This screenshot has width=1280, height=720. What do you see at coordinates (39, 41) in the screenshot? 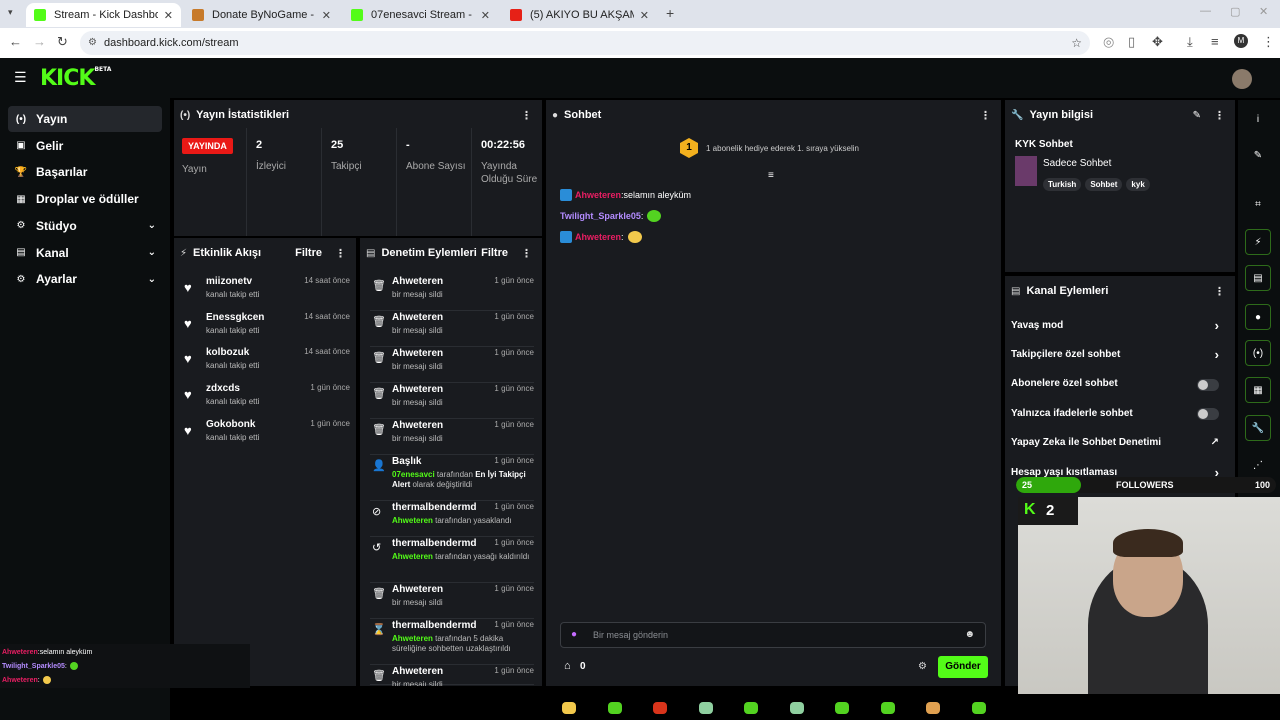
I see `forward-icon: →` at bounding box center [39, 41].